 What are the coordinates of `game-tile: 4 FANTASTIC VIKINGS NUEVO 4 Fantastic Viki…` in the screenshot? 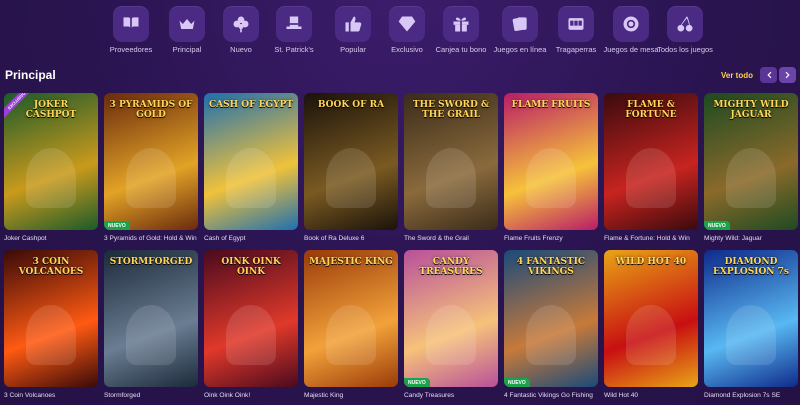 It's located at (551, 324).